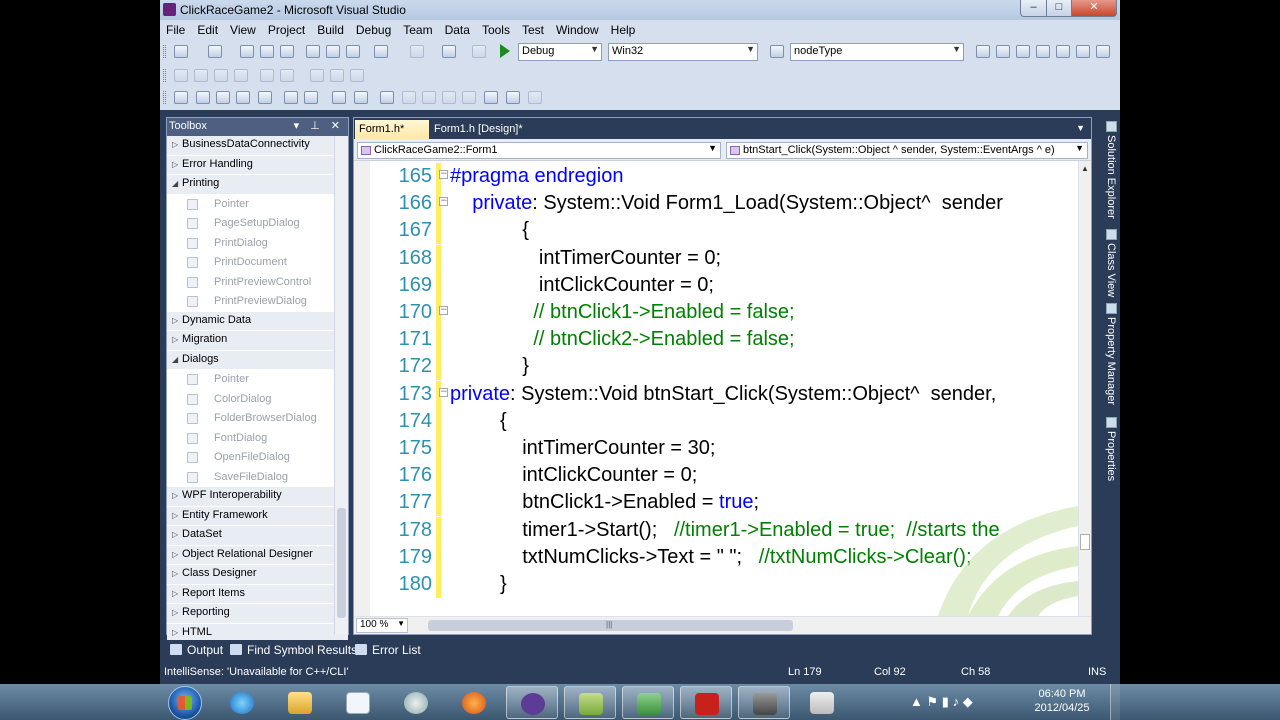 The height and width of the screenshot is (720, 1280). What do you see at coordinates (241, 75) in the screenshot?
I see `outdent-icon` at bounding box center [241, 75].